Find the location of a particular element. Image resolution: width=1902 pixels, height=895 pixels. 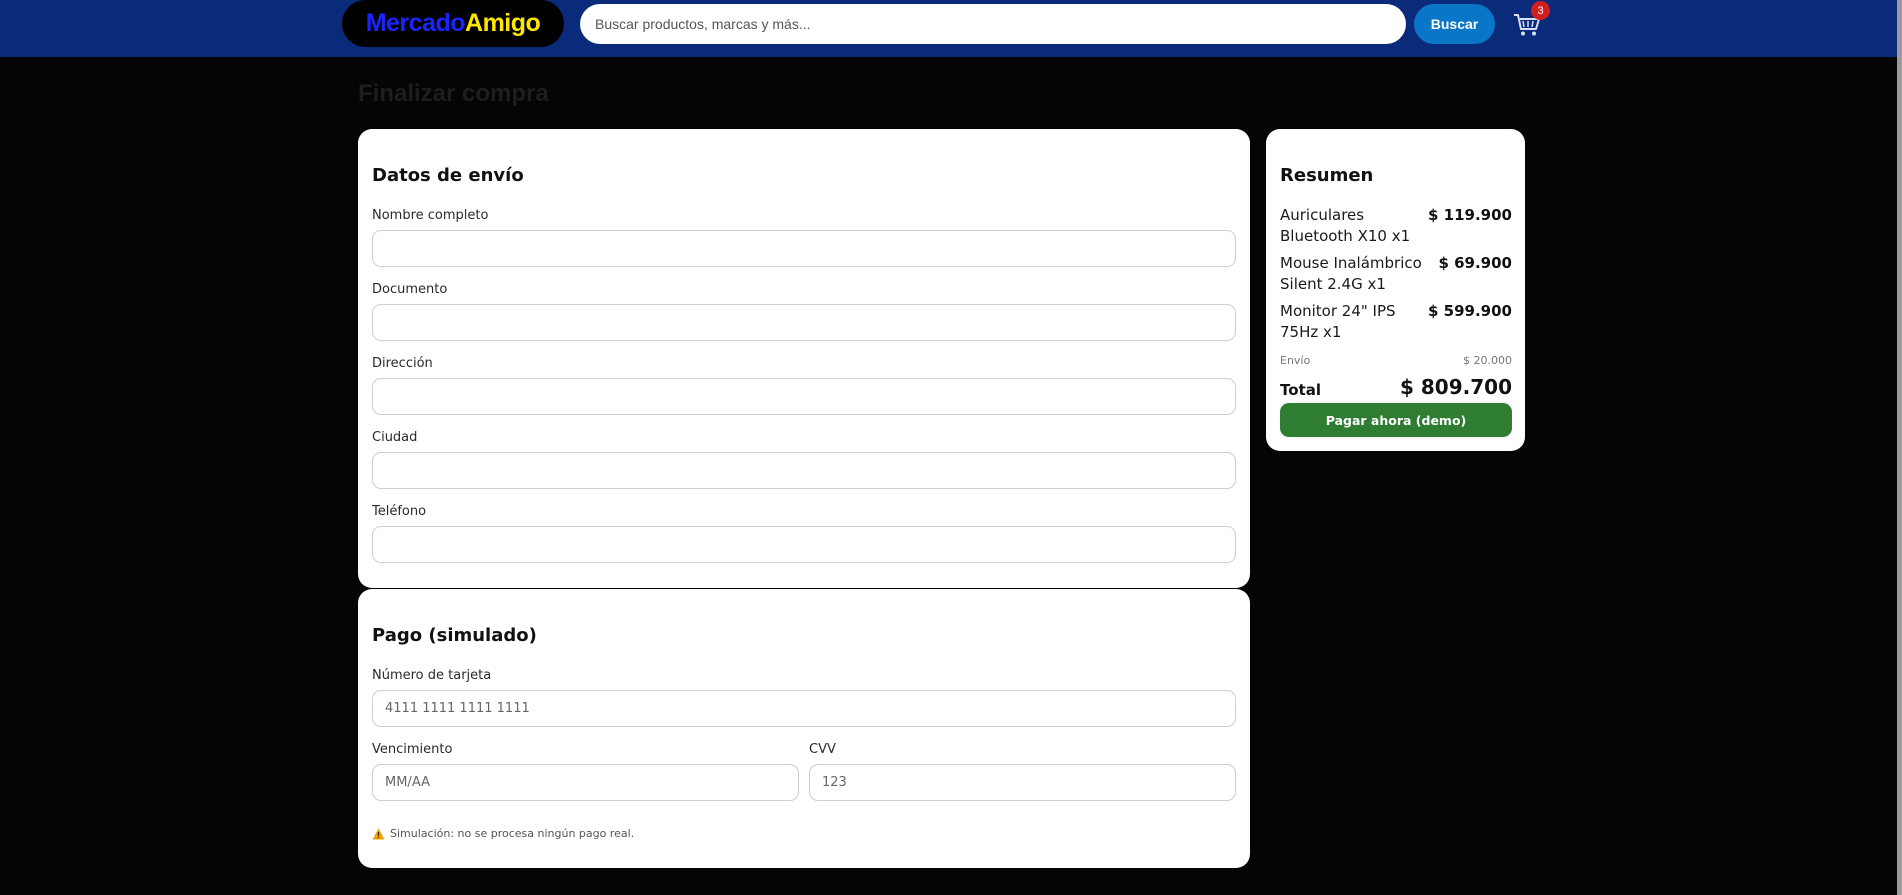

address-field is located at coordinates (804, 396).